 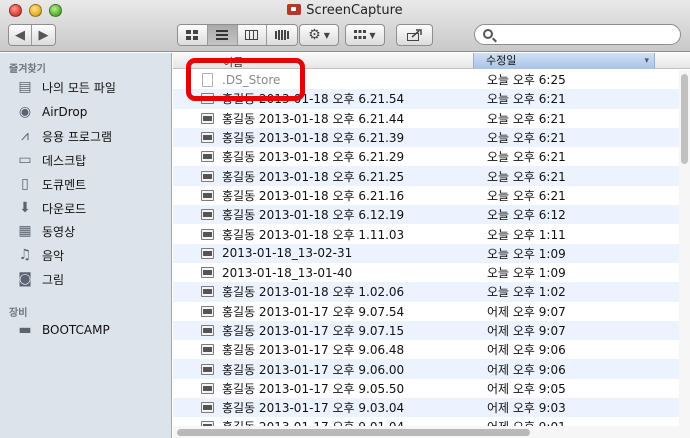 I want to click on file-date-modified: 오늘 오후 1:02, so click(x=526, y=292).